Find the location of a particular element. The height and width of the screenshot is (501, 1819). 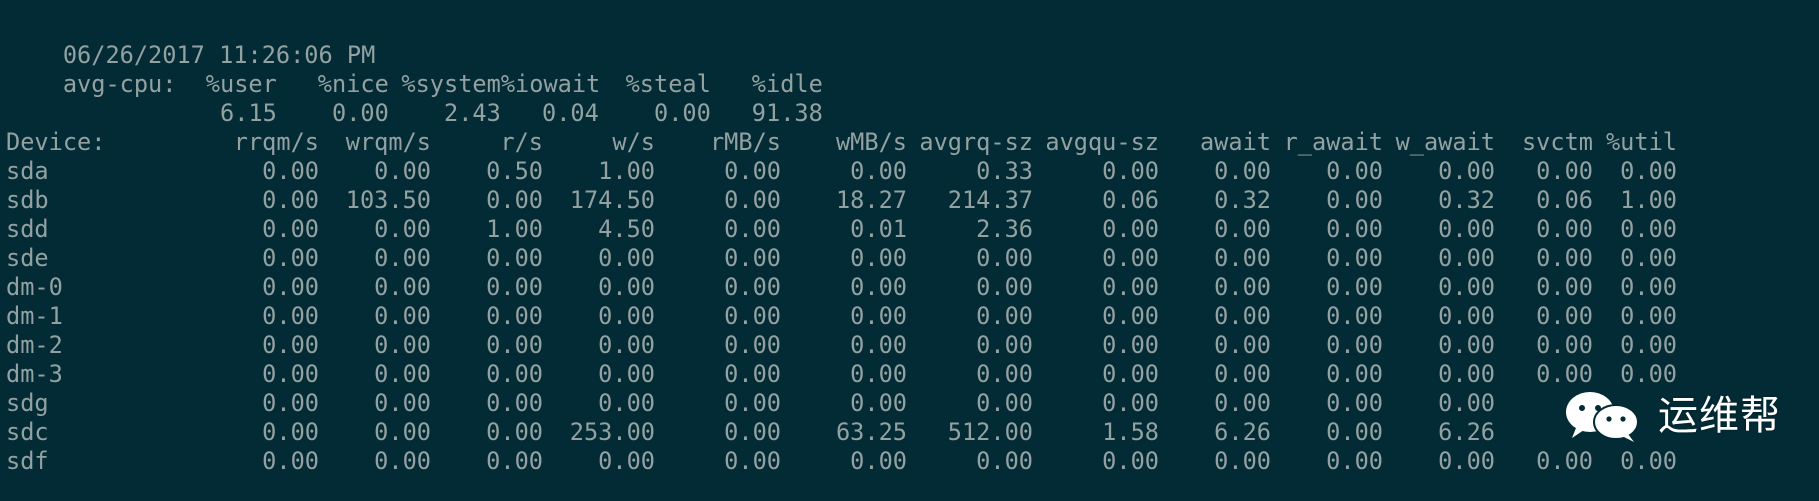

column-header-rrqm: rrqm/s is located at coordinates (276, 142).